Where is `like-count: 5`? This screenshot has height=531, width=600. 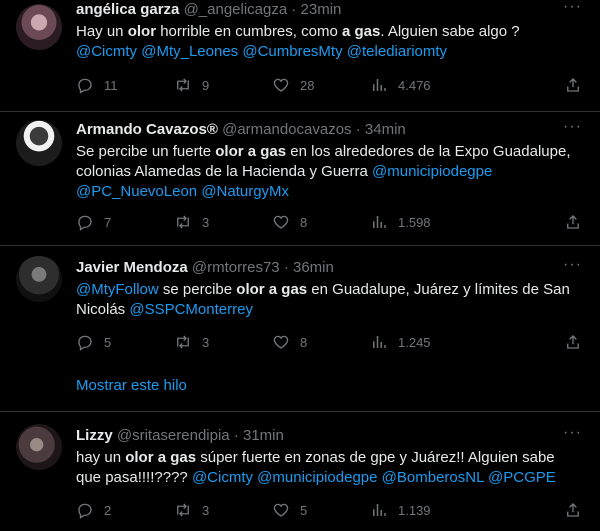
like-count: 5 is located at coordinates (304, 510).